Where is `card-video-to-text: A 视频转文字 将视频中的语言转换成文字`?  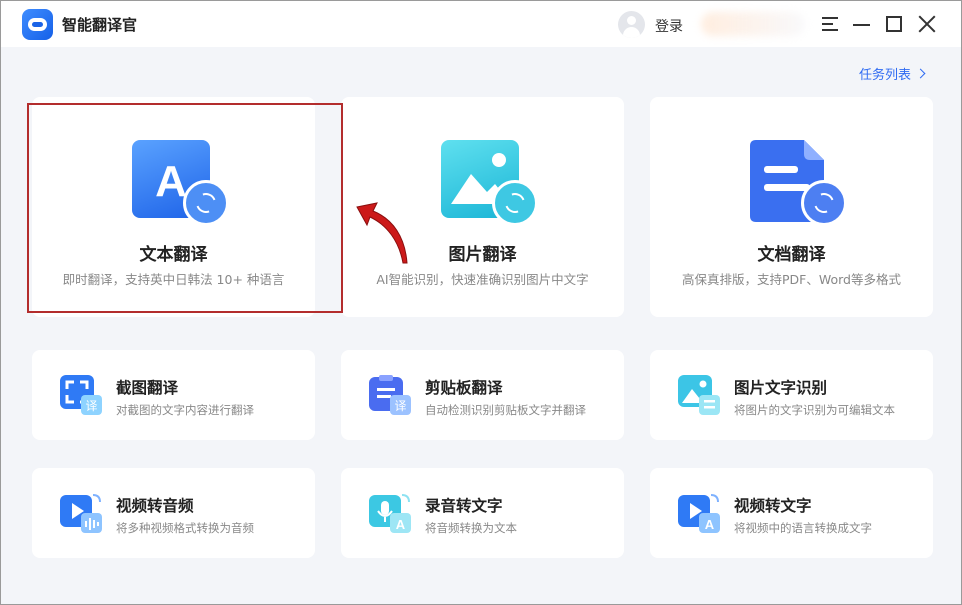 card-video-to-text: A 视频转文字 将视频中的语言转换成文字 is located at coordinates (791, 513).